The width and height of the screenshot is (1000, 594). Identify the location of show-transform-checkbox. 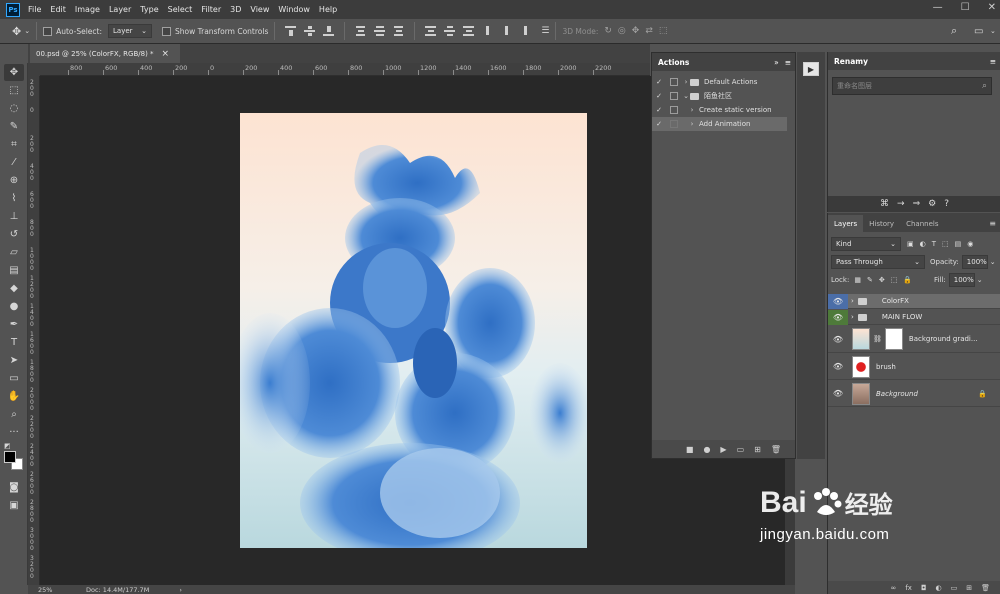
(167, 31).